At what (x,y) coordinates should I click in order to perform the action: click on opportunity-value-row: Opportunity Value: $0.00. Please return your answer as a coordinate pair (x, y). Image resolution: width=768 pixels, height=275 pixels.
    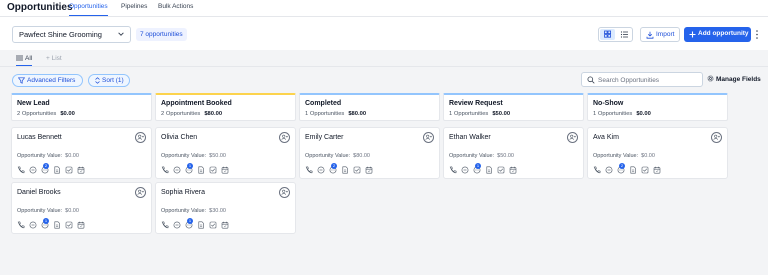
    Looking at the image, I should click on (48, 211).